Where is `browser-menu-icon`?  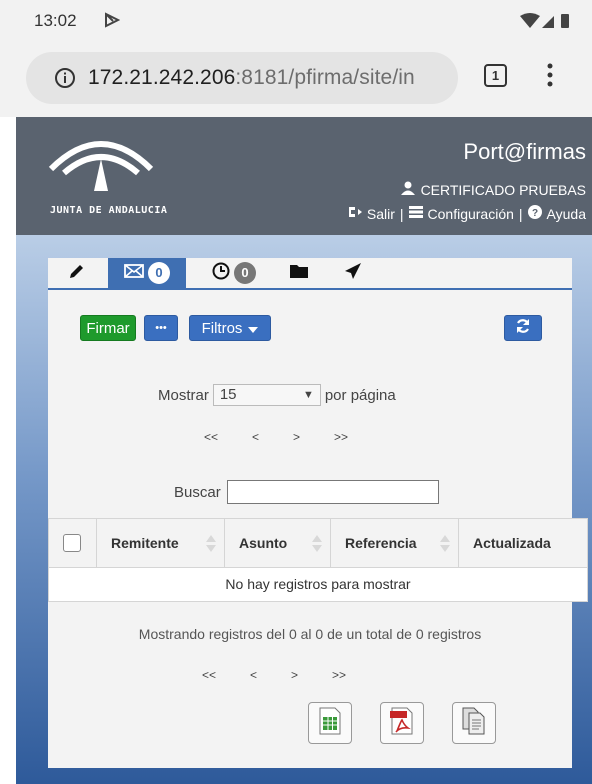
browser-menu-icon is located at coordinates (550, 77).